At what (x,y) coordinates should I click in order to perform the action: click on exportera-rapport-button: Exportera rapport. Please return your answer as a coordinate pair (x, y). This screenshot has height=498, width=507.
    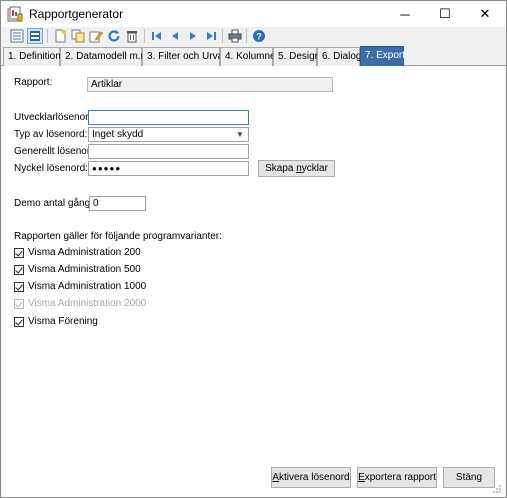
    Looking at the image, I should click on (397, 477).